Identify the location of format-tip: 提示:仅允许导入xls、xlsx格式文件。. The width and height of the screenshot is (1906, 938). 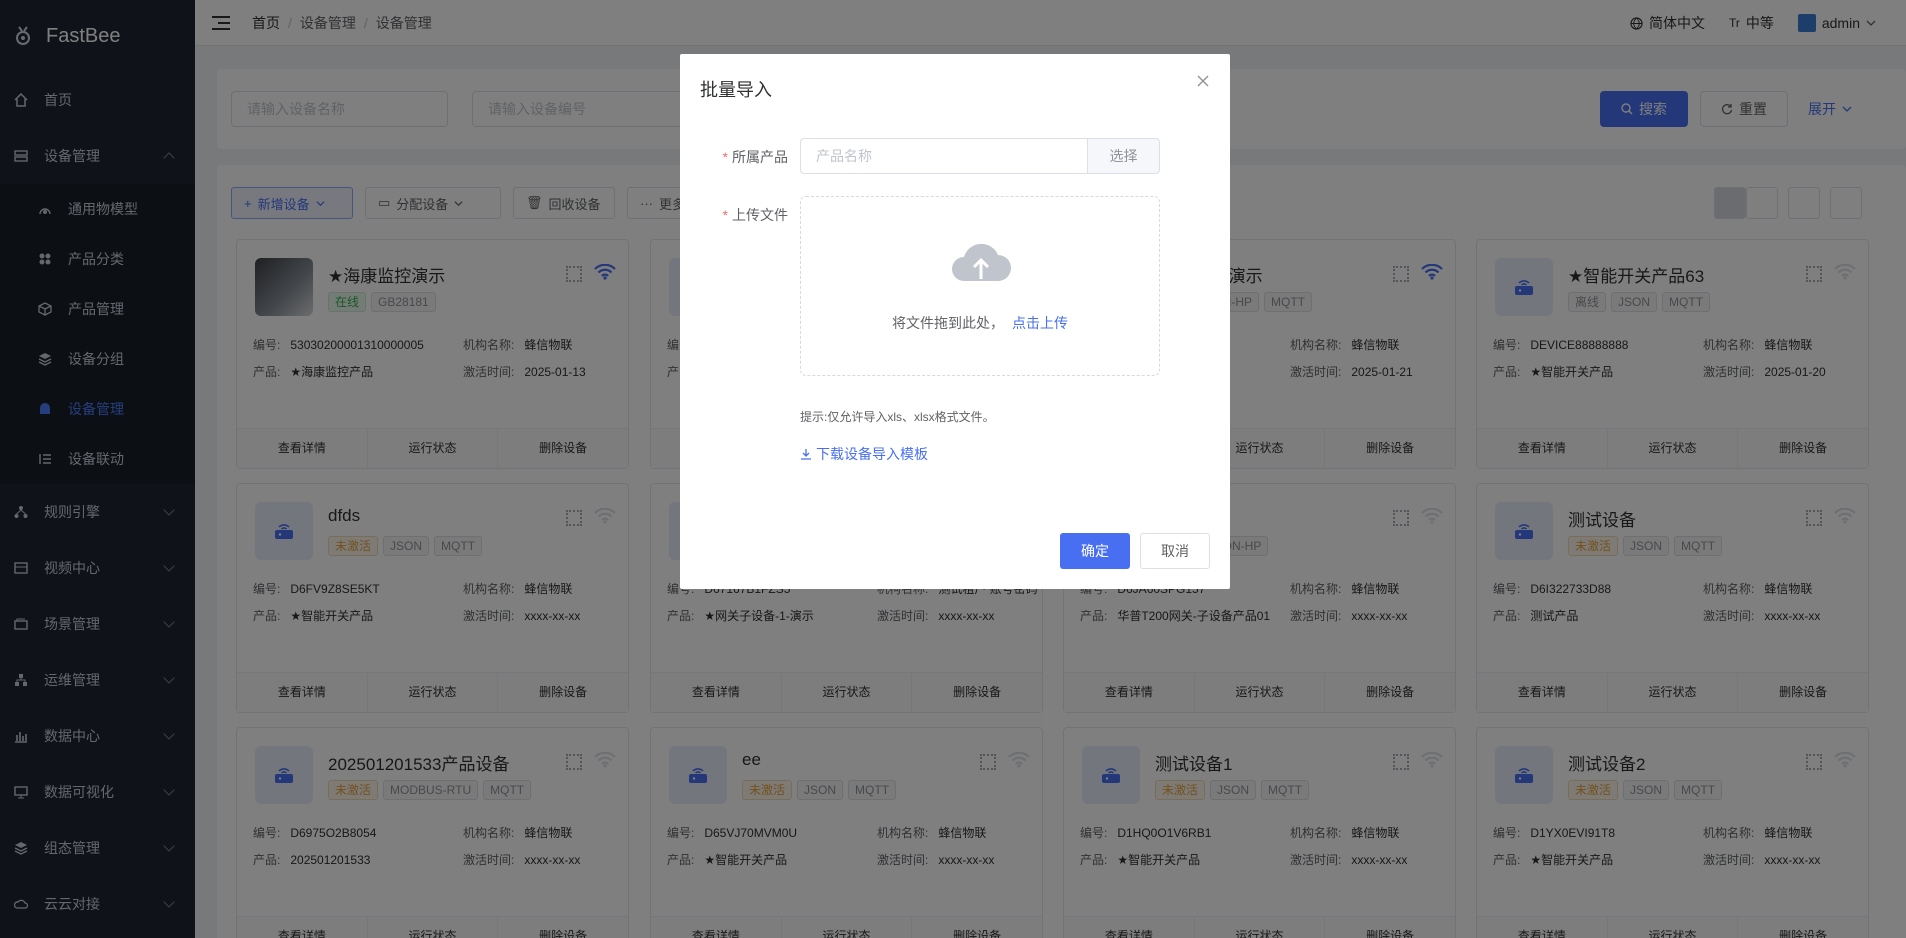
(897, 417).